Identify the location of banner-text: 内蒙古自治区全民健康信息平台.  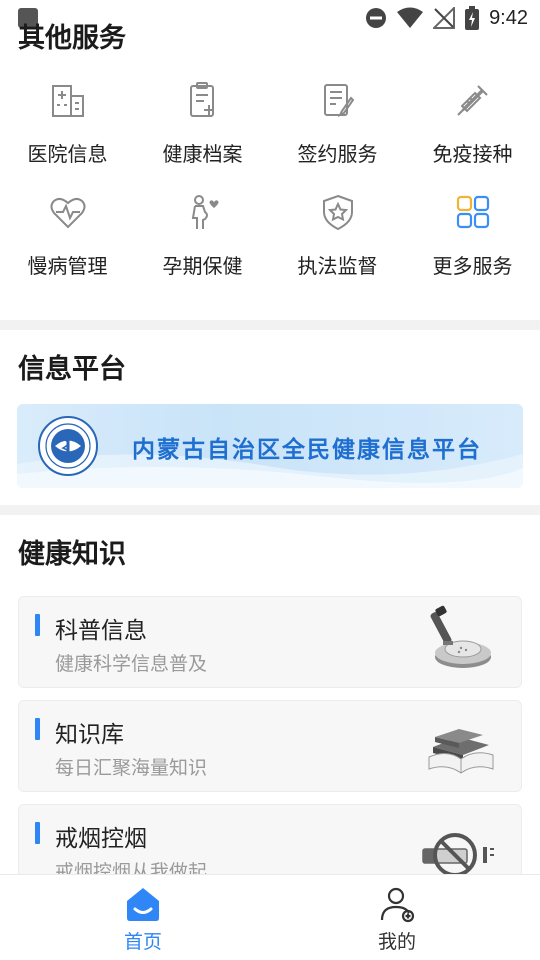
(307, 450).